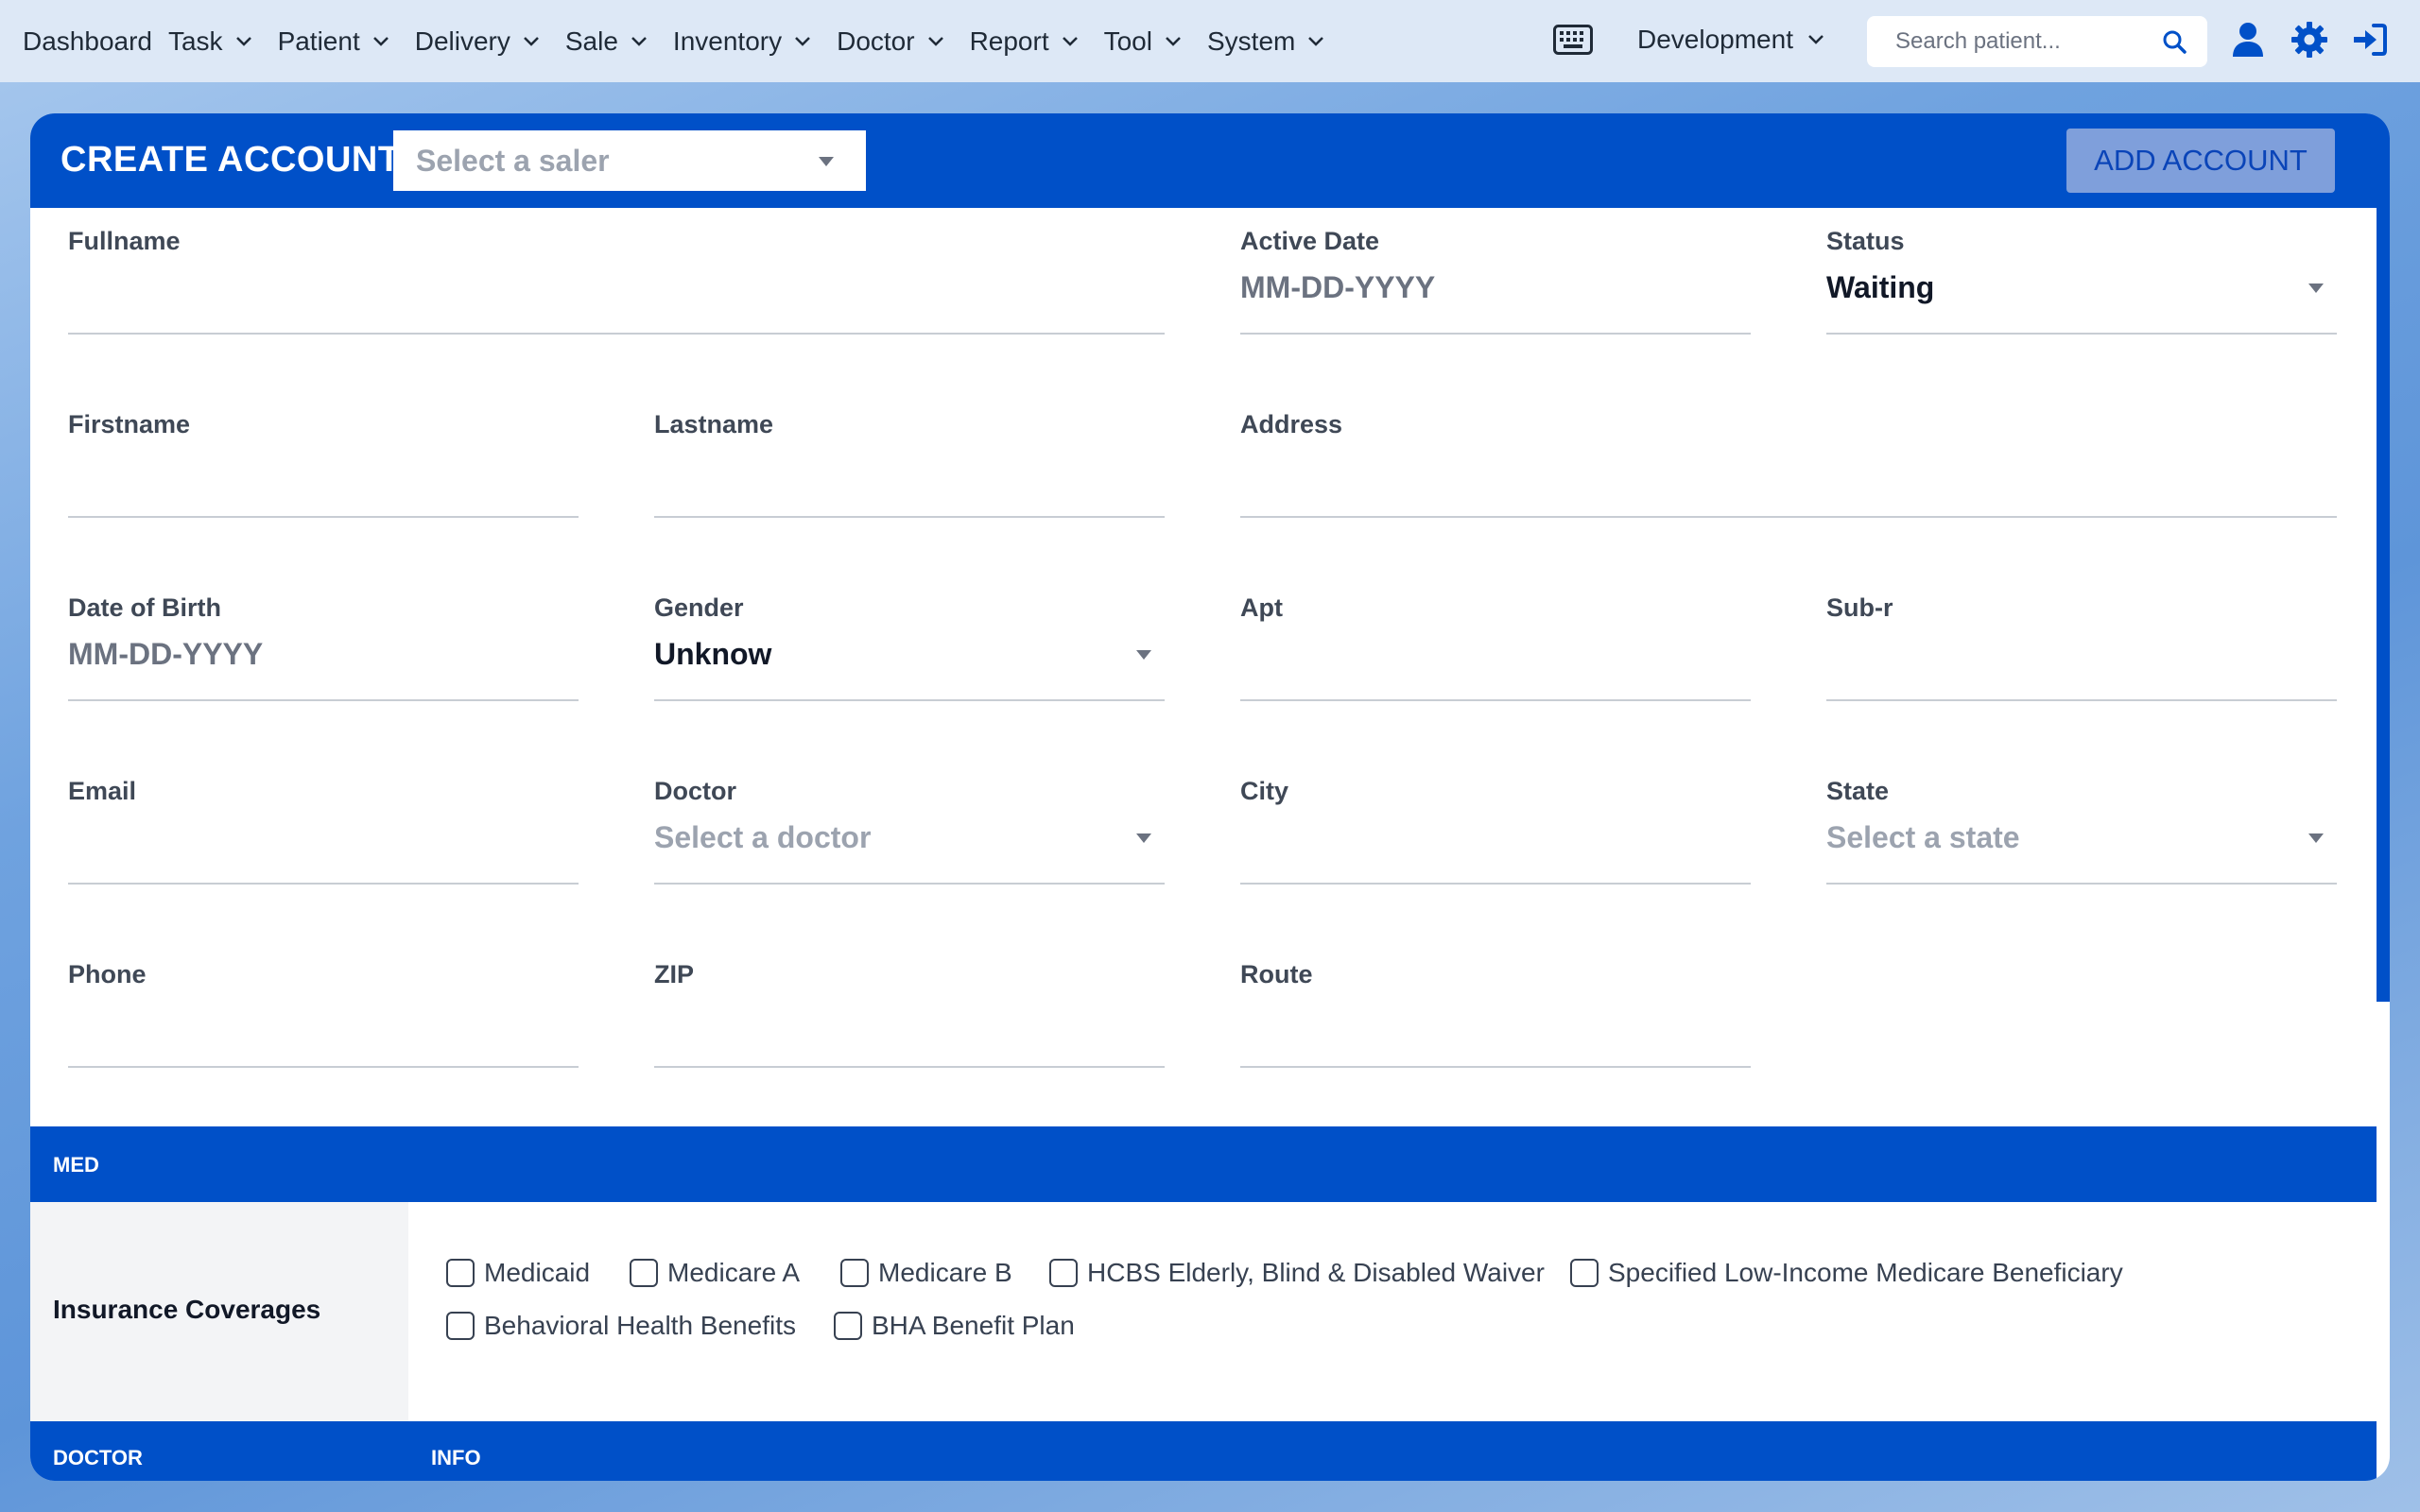 This screenshot has width=2420, height=1512. What do you see at coordinates (909, 831) in the screenshot?
I see `doctor-select: Doctor Select a doctor` at bounding box center [909, 831].